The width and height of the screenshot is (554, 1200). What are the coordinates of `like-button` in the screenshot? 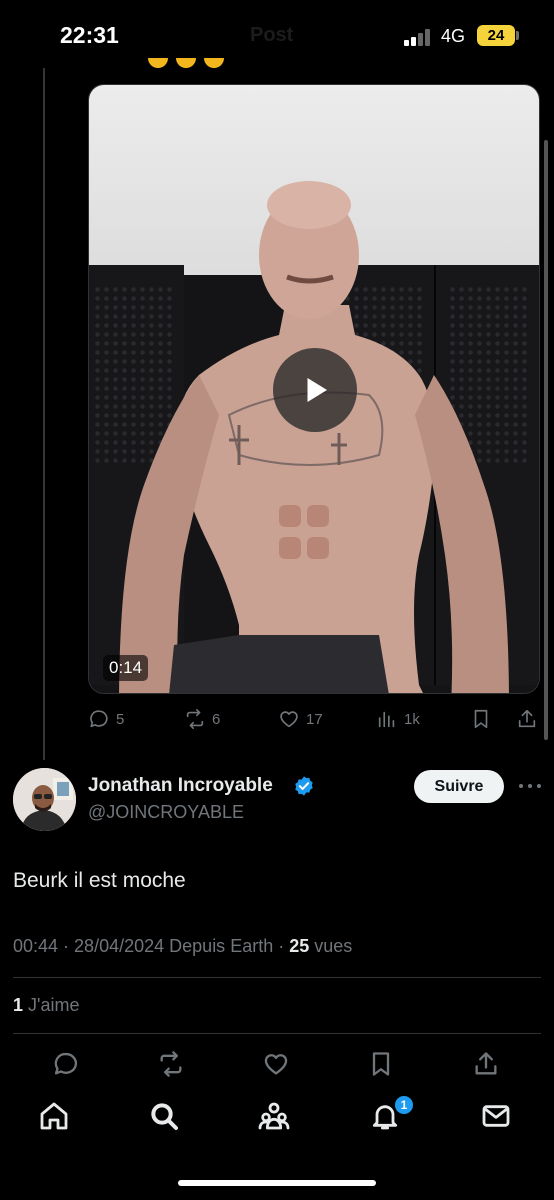 It's located at (277, 1065).